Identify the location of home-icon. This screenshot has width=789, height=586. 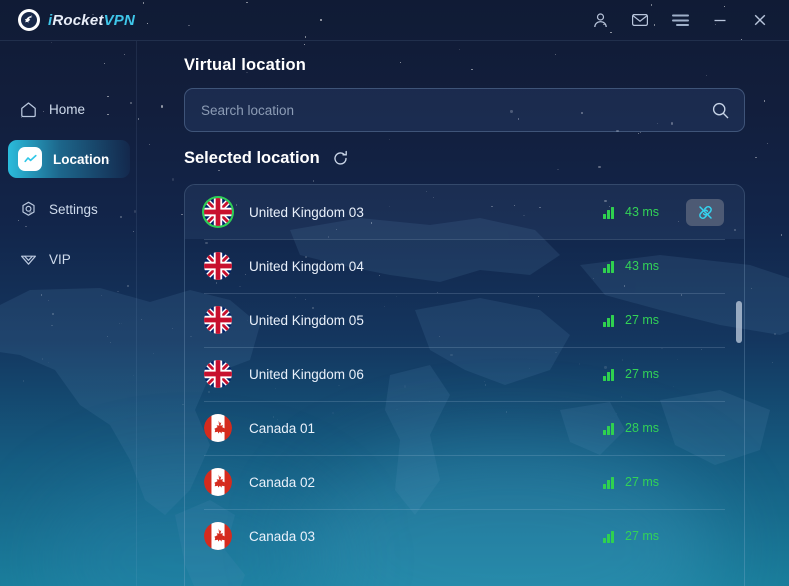
(28, 109).